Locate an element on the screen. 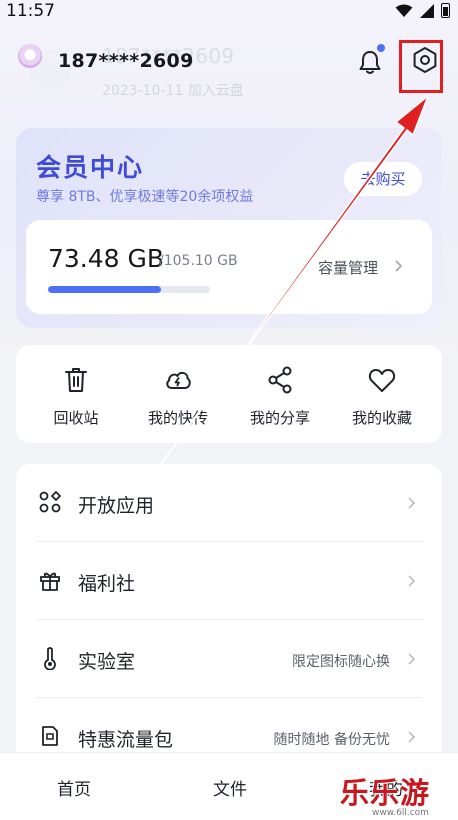 The height and width of the screenshot is (820, 458). storage-panel: 73.48 GB /105.10 GB 容量管理 is located at coordinates (229, 267).